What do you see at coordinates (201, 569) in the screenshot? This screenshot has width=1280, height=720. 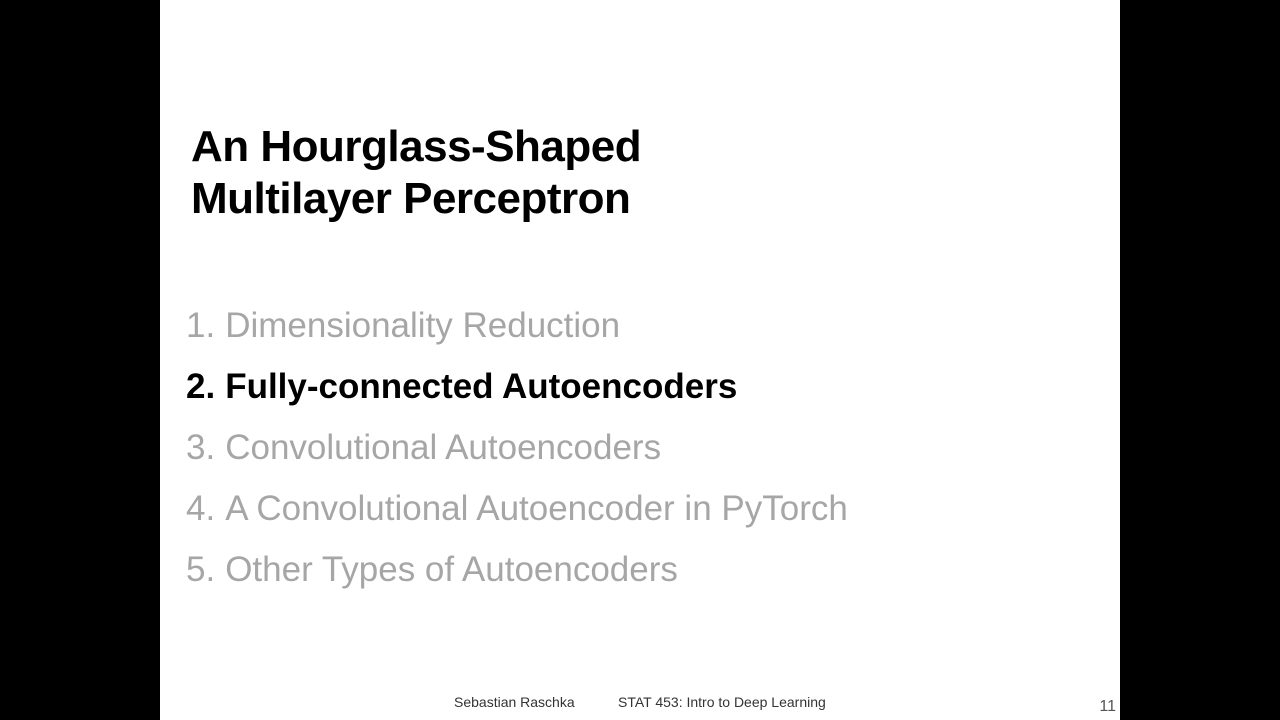 I see `agenda-item-number: 5.` at bounding box center [201, 569].